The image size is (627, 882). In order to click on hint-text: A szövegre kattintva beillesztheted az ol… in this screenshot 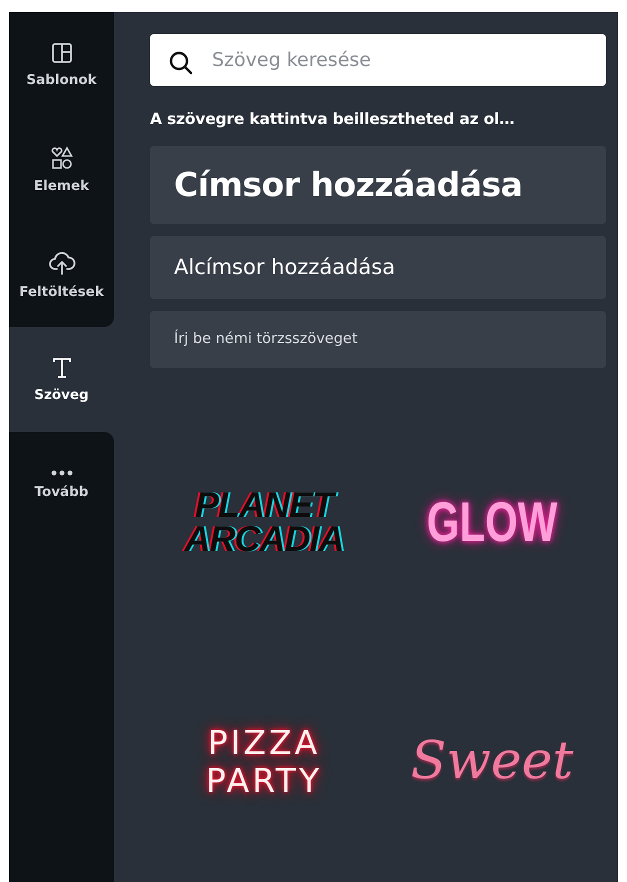, I will do `click(333, 119)`.